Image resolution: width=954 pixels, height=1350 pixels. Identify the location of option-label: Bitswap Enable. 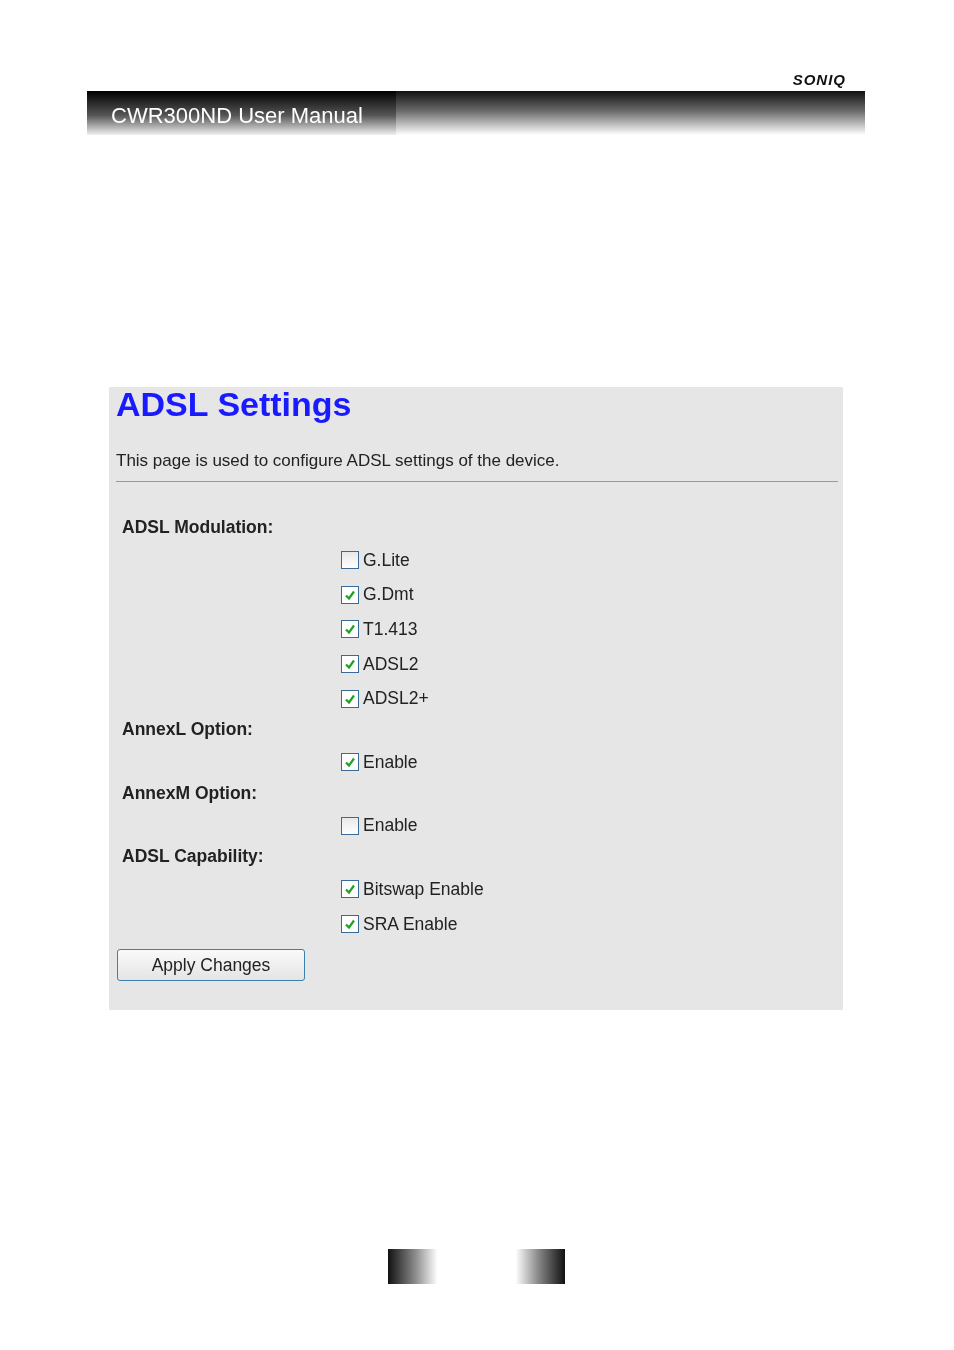
(423, 889).